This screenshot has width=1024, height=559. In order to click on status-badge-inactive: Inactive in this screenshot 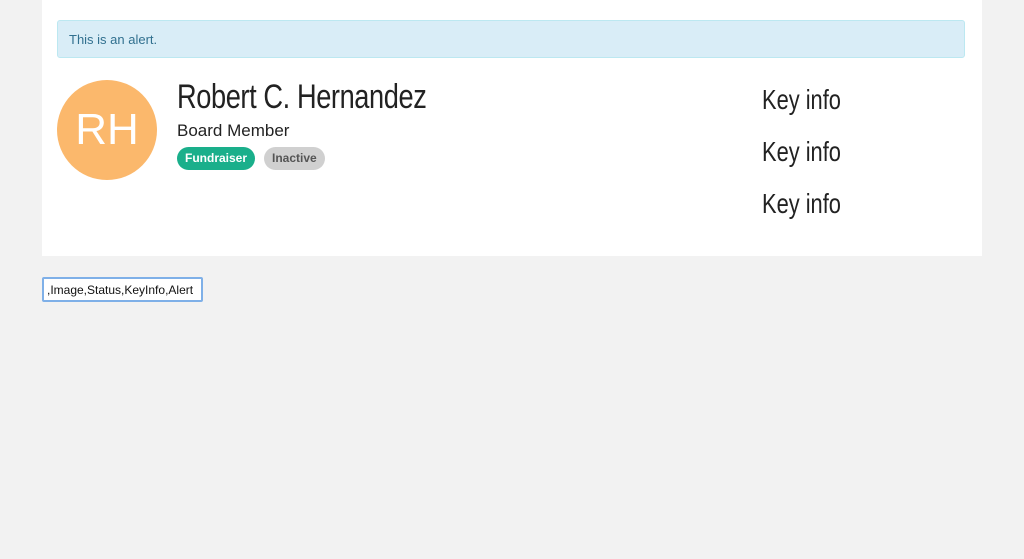, I will do `click(294, 158)`.